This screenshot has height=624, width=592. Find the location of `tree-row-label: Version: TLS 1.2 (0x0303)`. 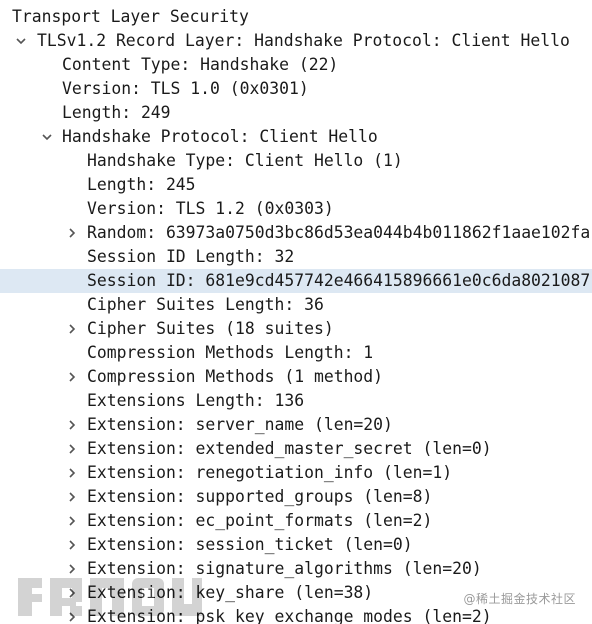

tree-row-label: Version: TLS 1.2 (0x0303) is located at coordinates (210, 208).